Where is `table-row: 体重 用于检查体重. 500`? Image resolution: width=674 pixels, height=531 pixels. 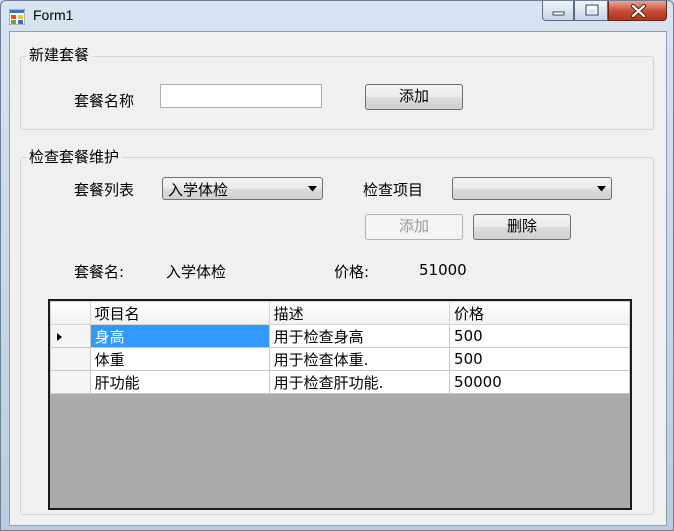 table-row: 体重 用于检查体重. 500 is located at coordinates (340, 359).